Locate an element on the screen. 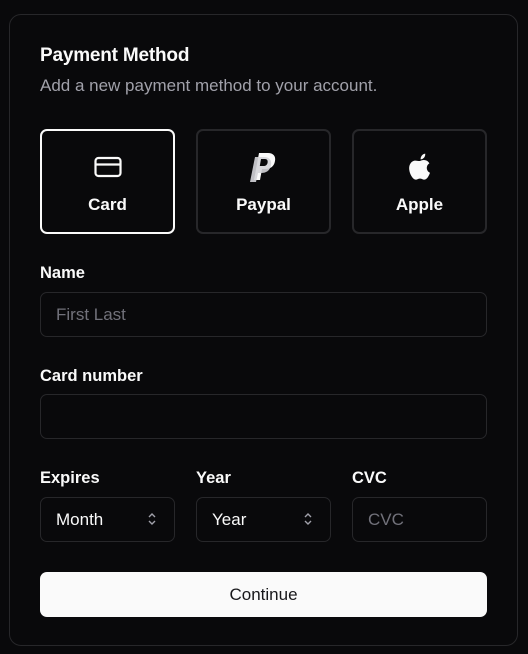 The height and width of the screenshot is (654, 528). card-number-input is located at coordinates (263, 416).